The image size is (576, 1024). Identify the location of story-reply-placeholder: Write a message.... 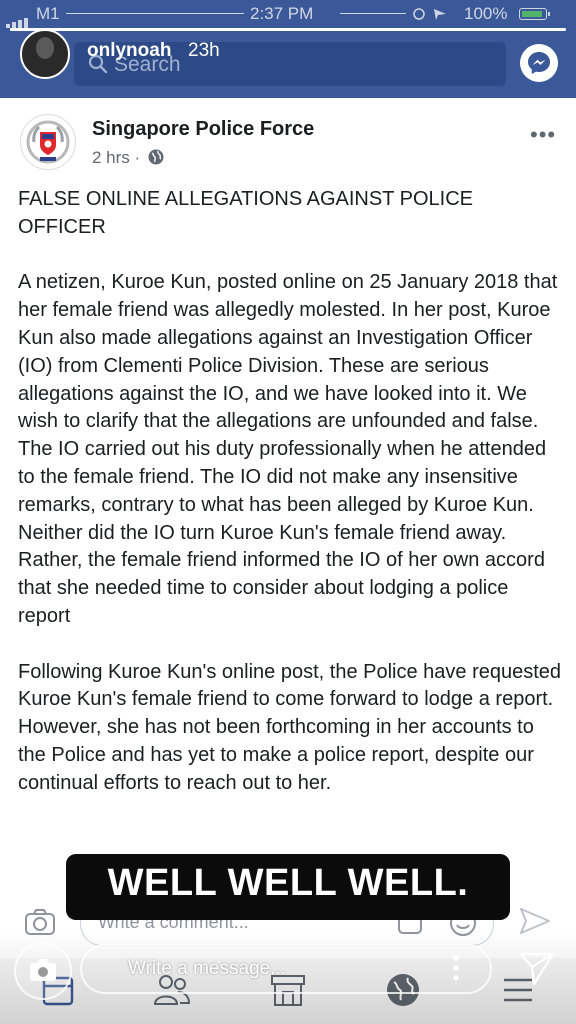
(207, 968).